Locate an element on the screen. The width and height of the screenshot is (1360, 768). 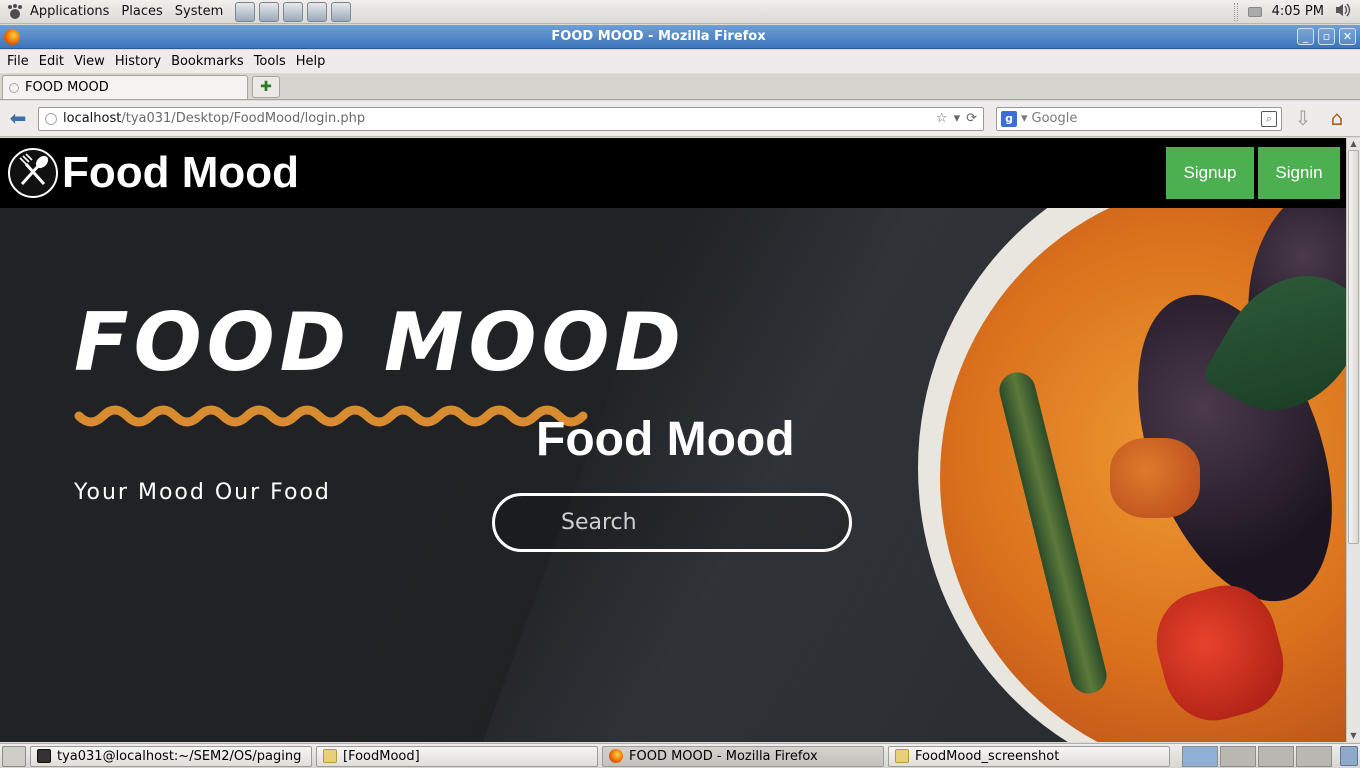
workspace-switcher is located at coordinates (1257, 756).